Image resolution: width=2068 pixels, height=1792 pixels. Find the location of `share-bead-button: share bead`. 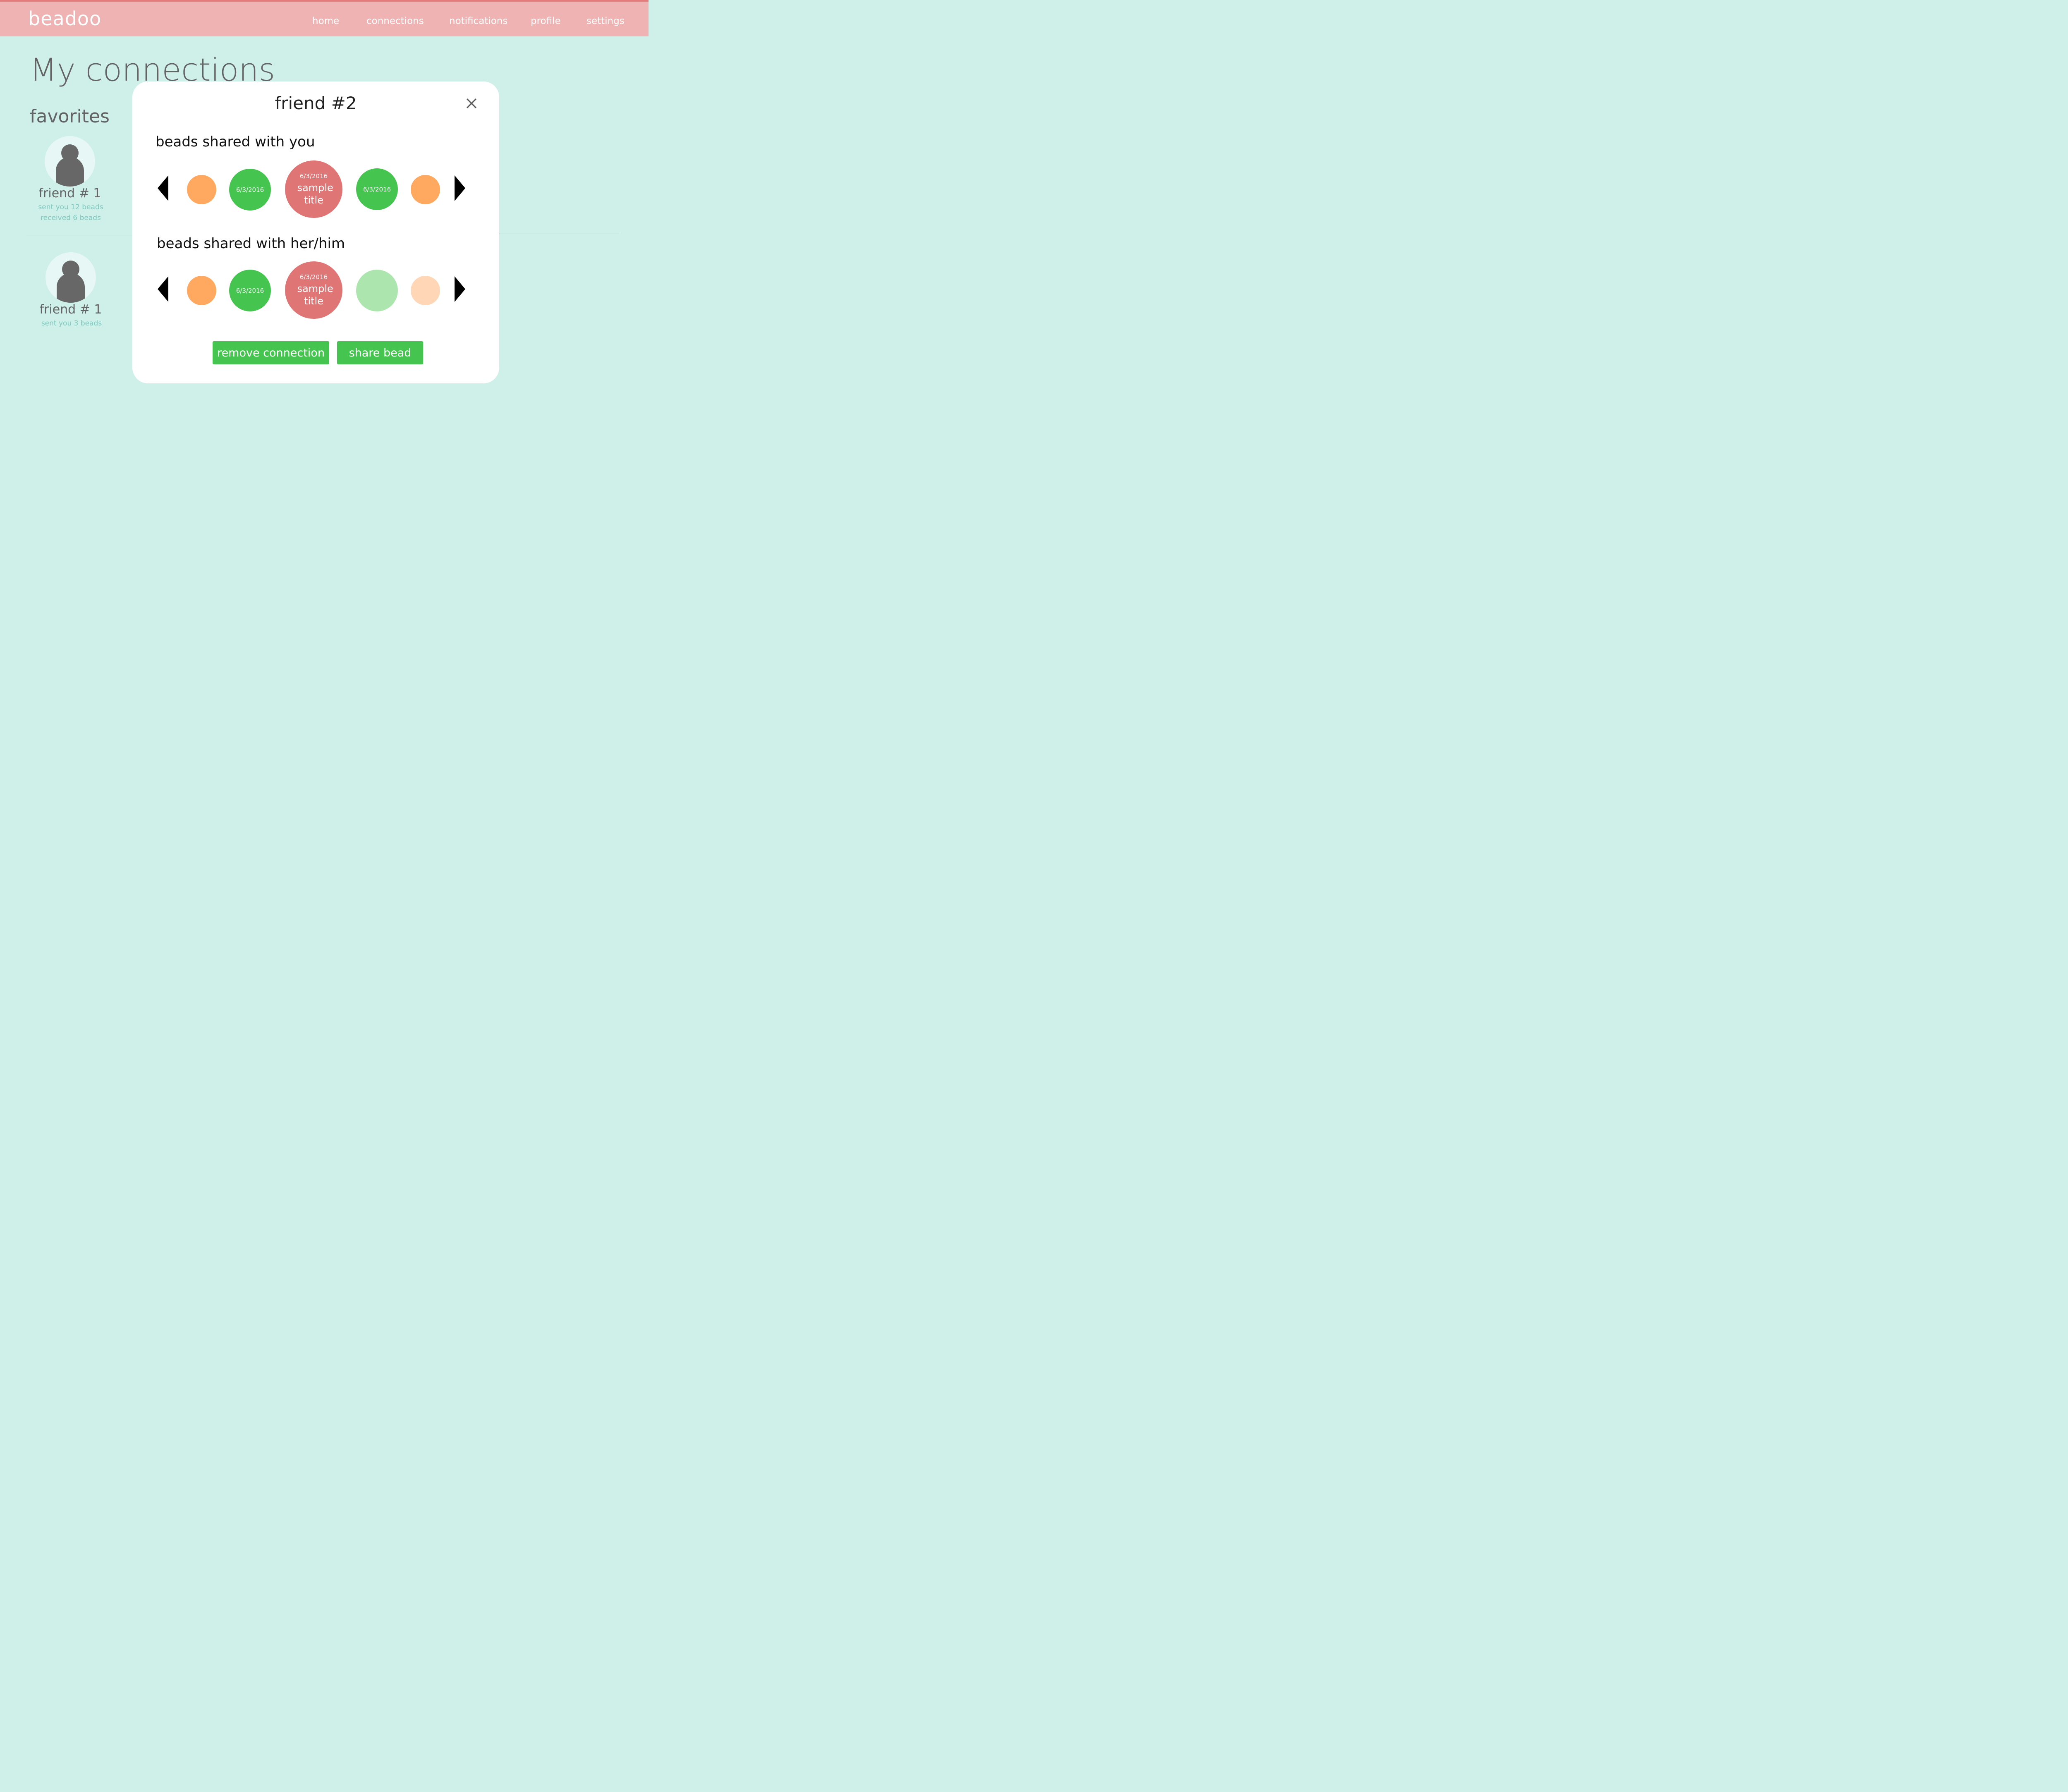

share-bead-button: share bead is located at coordinates (380, 352).